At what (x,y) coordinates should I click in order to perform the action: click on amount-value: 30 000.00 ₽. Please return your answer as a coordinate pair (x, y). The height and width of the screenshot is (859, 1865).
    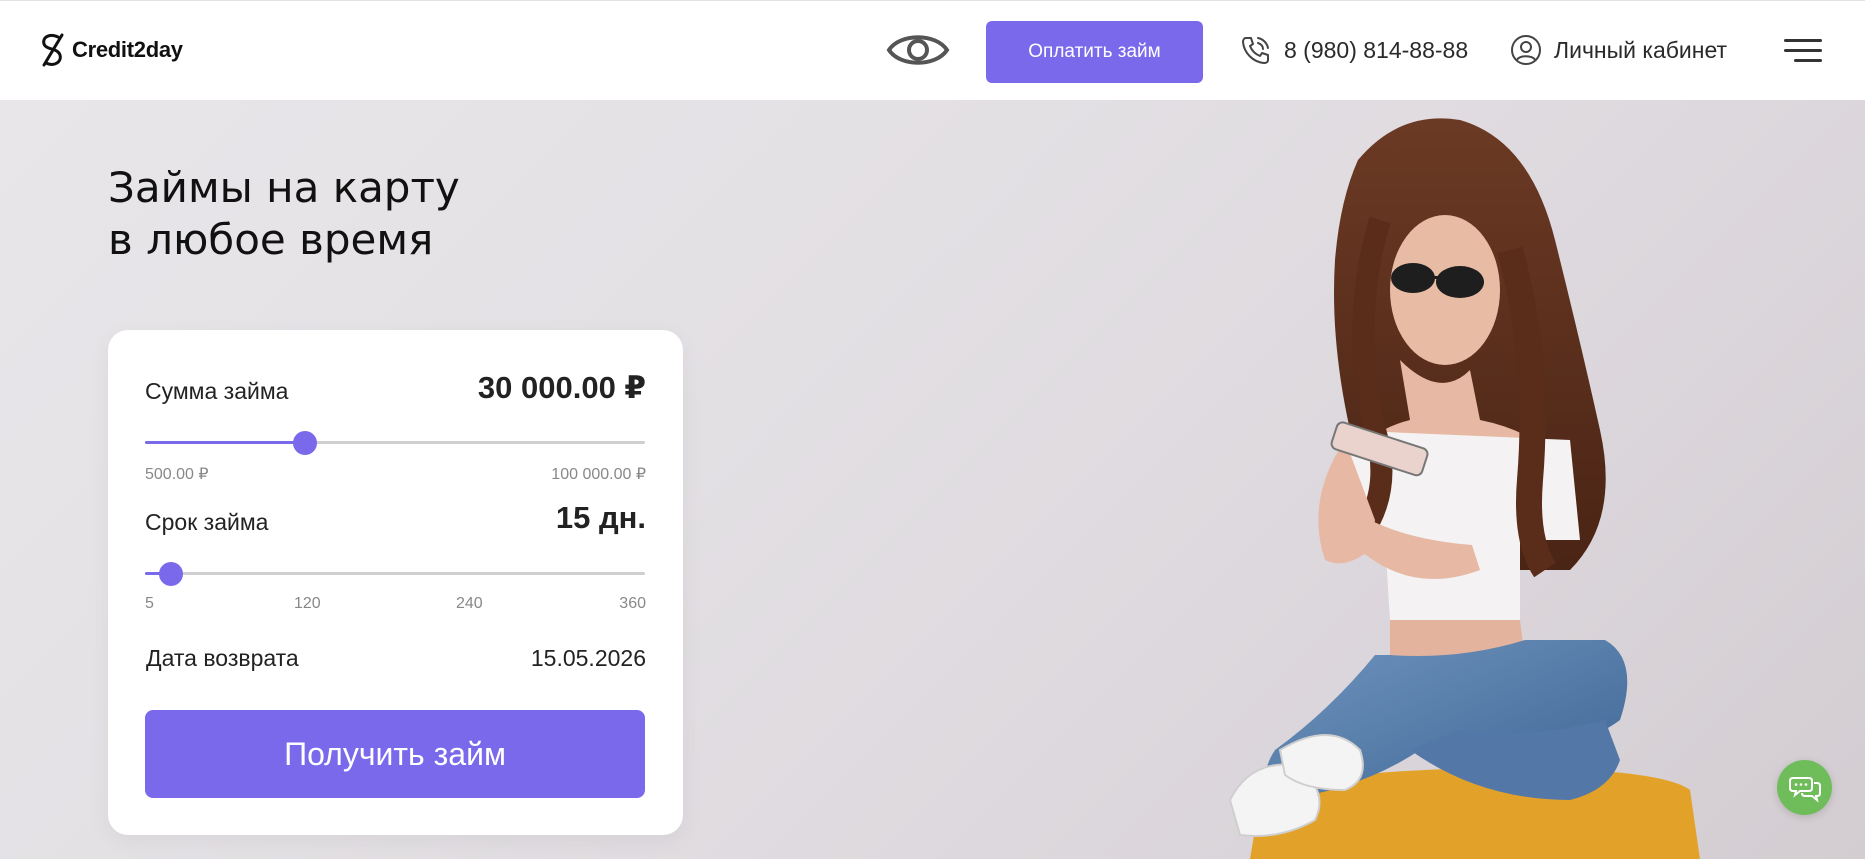
    Looking at the image, I should click on (561, 387).